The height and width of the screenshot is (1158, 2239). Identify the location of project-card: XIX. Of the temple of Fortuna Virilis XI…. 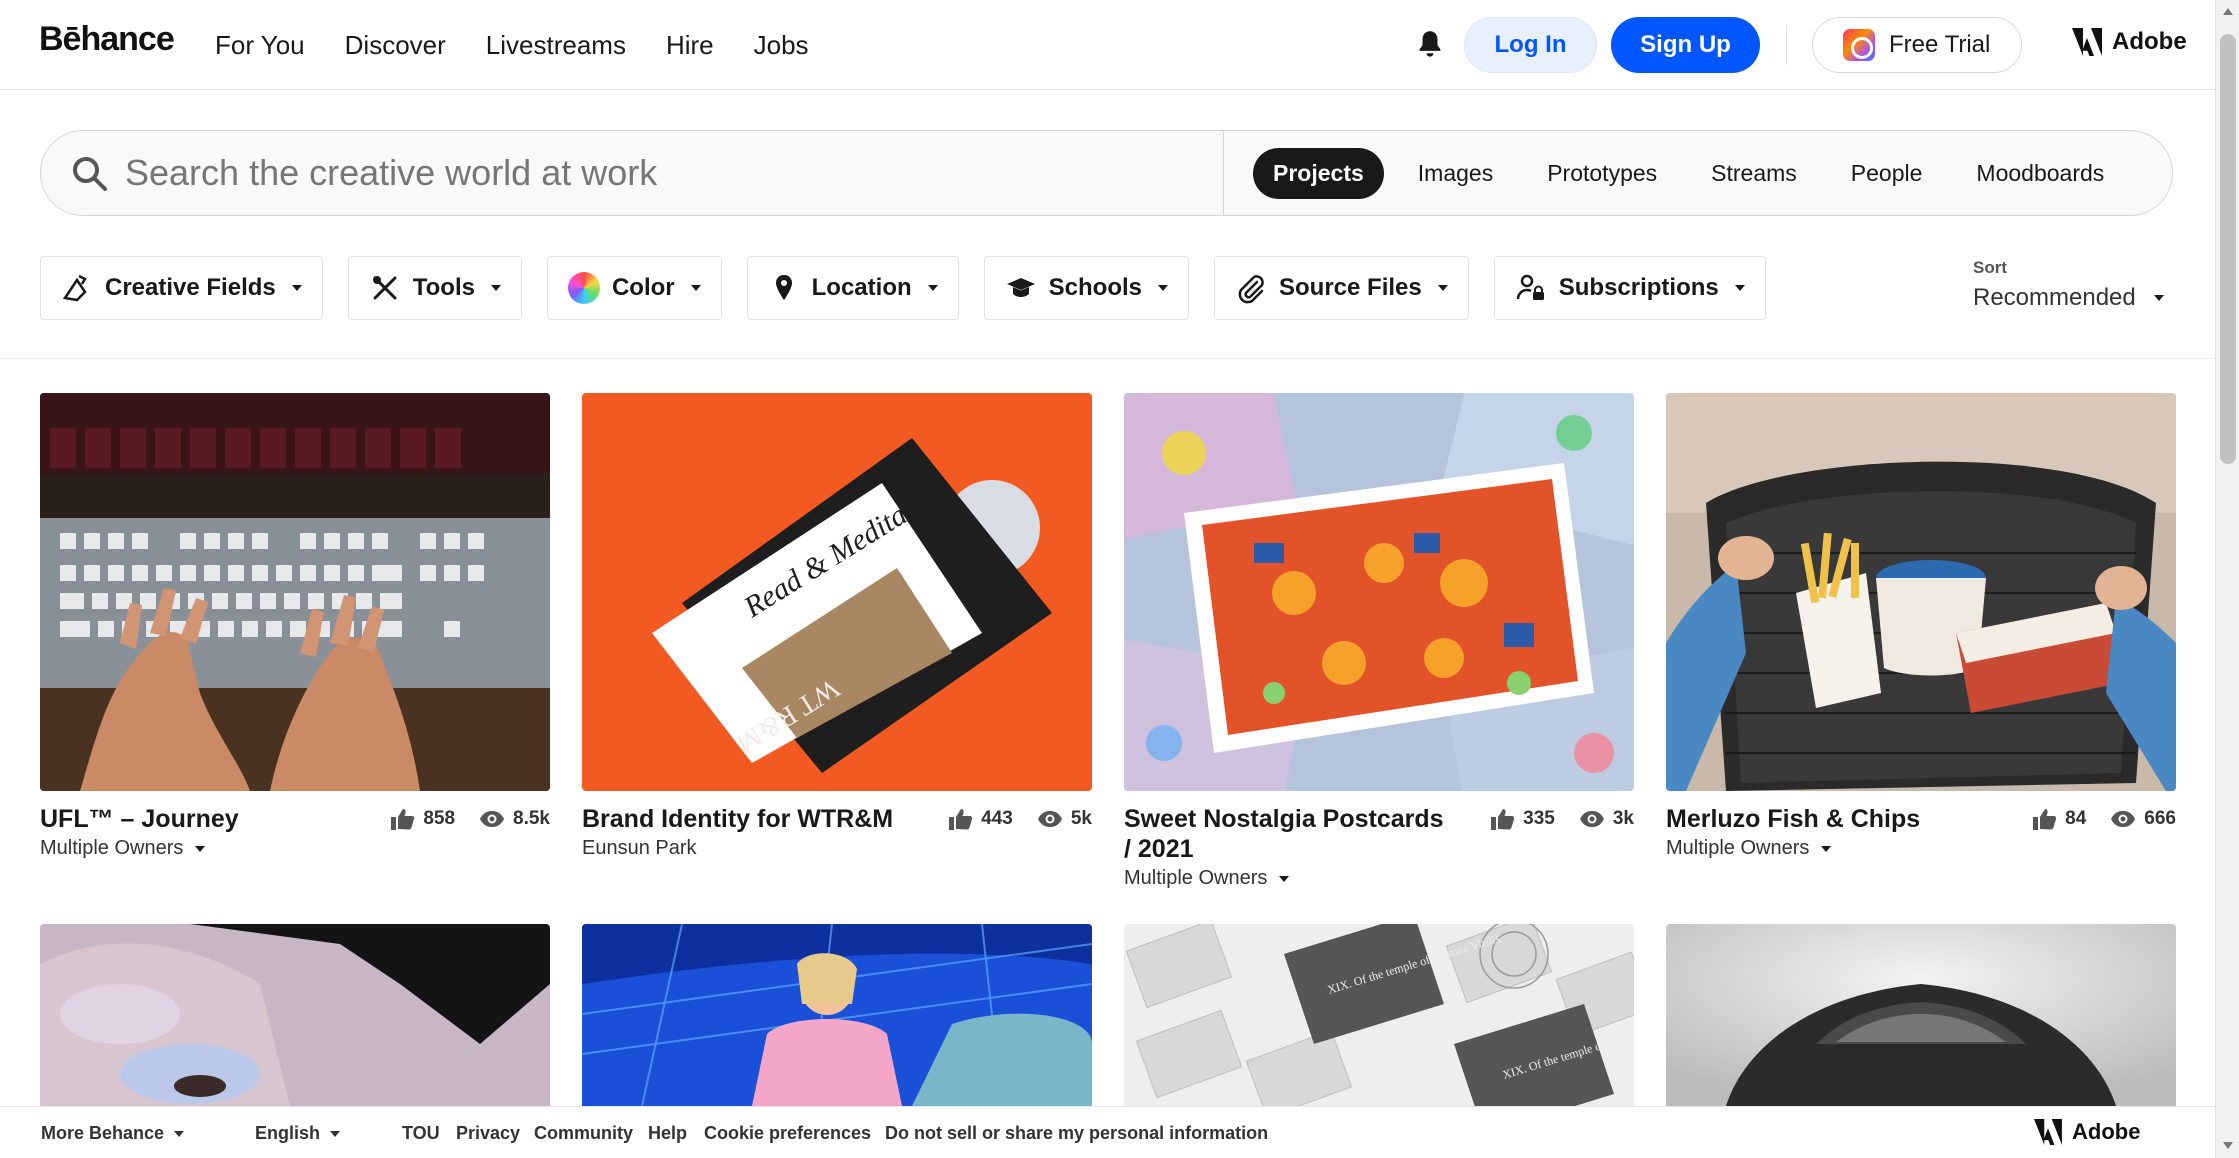
(1379, 1015).